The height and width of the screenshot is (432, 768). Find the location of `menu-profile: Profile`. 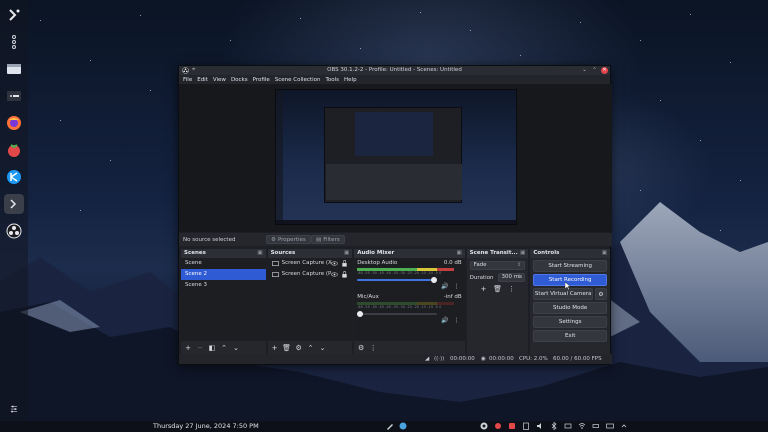

menu-profile: Profile is located at coordinates (261, 80).